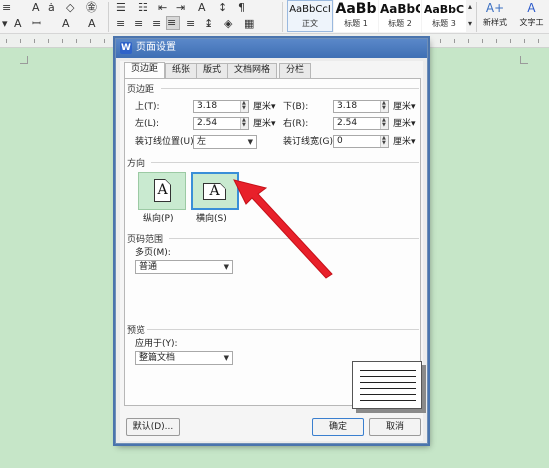 The height and width of the screenshot is (468, 549). I want to click on bottom-margin-unit: 厘米▾, so click(404, 107).